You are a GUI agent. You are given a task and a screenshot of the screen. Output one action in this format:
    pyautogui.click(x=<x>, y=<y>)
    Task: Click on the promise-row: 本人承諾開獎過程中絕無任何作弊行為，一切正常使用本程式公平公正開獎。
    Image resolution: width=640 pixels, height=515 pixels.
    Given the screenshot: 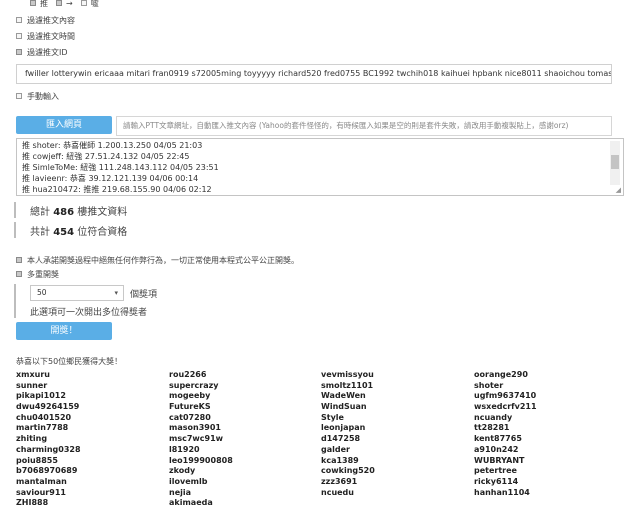 What is the action you would take?
    pyautogui.click(x=157, y=260)
    